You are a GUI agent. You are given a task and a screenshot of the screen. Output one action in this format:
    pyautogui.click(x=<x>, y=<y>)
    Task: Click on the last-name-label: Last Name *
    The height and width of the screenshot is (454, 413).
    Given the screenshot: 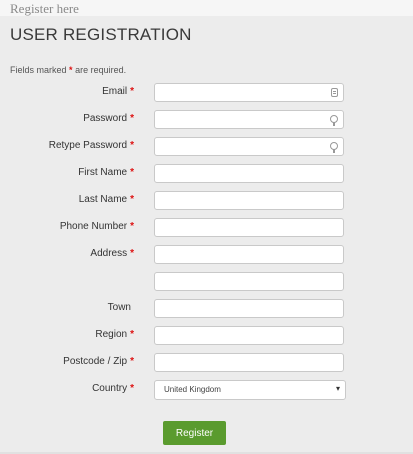 What is the action you would take?
    pyautogui.click(x=106, y=199)
    